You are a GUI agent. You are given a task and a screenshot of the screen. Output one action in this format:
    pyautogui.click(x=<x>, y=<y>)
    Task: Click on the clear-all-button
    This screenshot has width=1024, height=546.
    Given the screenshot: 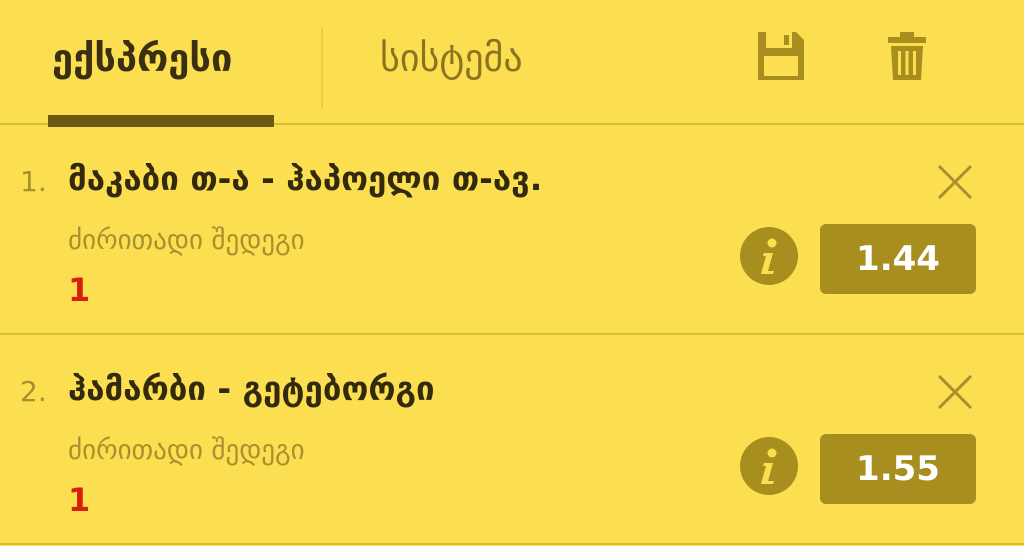 What is the action you would take?
    pyautogui.click(x=907, y=56)
    